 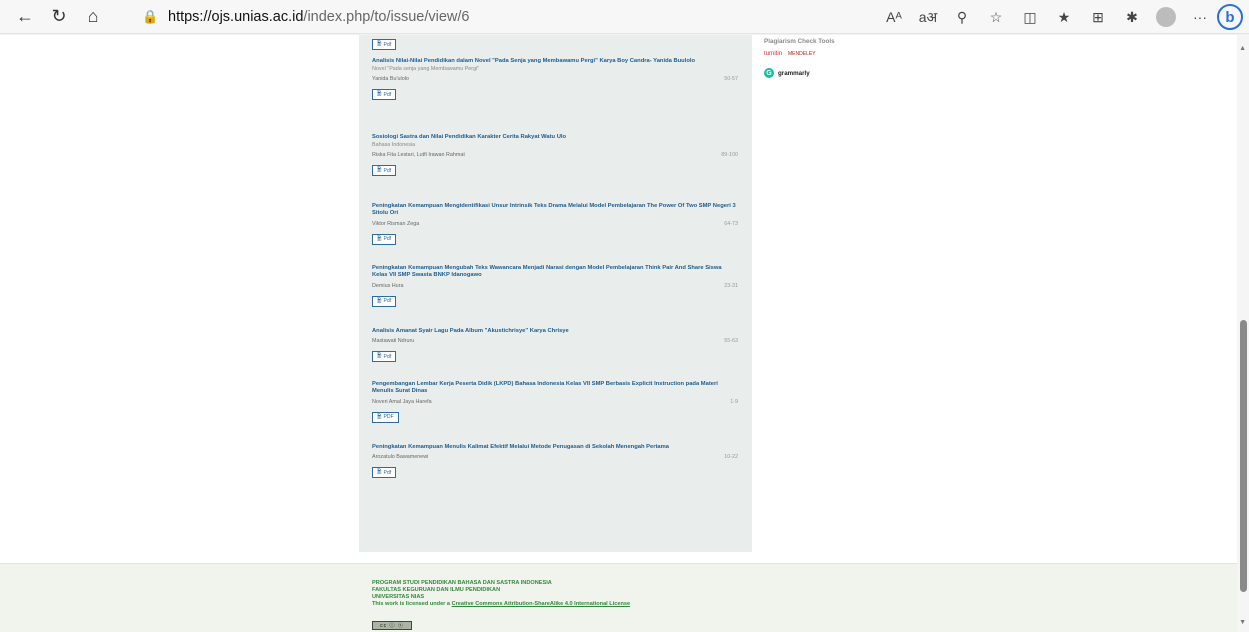 What do you see at coordinates (390, 79) in the screenshot?
I see `article-authors: Yanida Bu'ulolo` at bounding box center [390, 79].